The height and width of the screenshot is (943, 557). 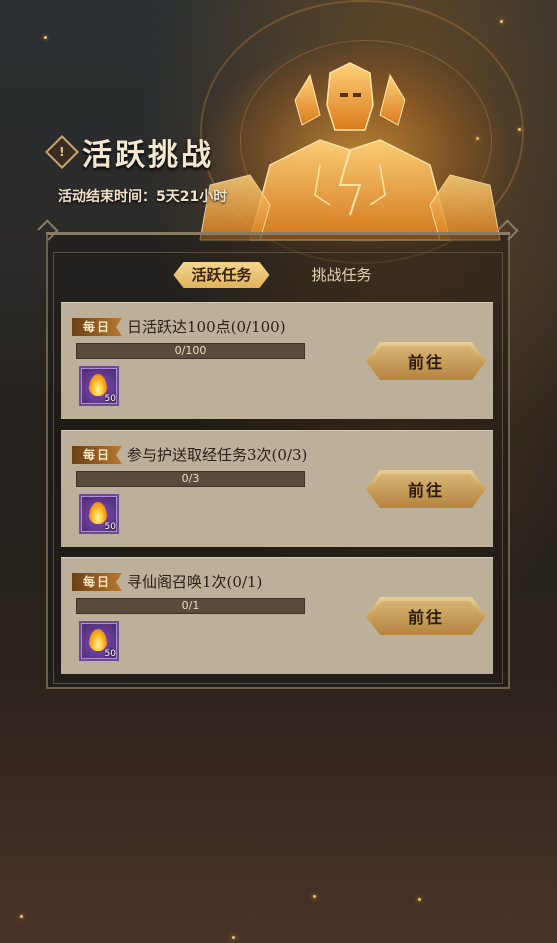 I want to click on event-end-time: 活动结束时间：5天21小时, so click(x=143, y=197).